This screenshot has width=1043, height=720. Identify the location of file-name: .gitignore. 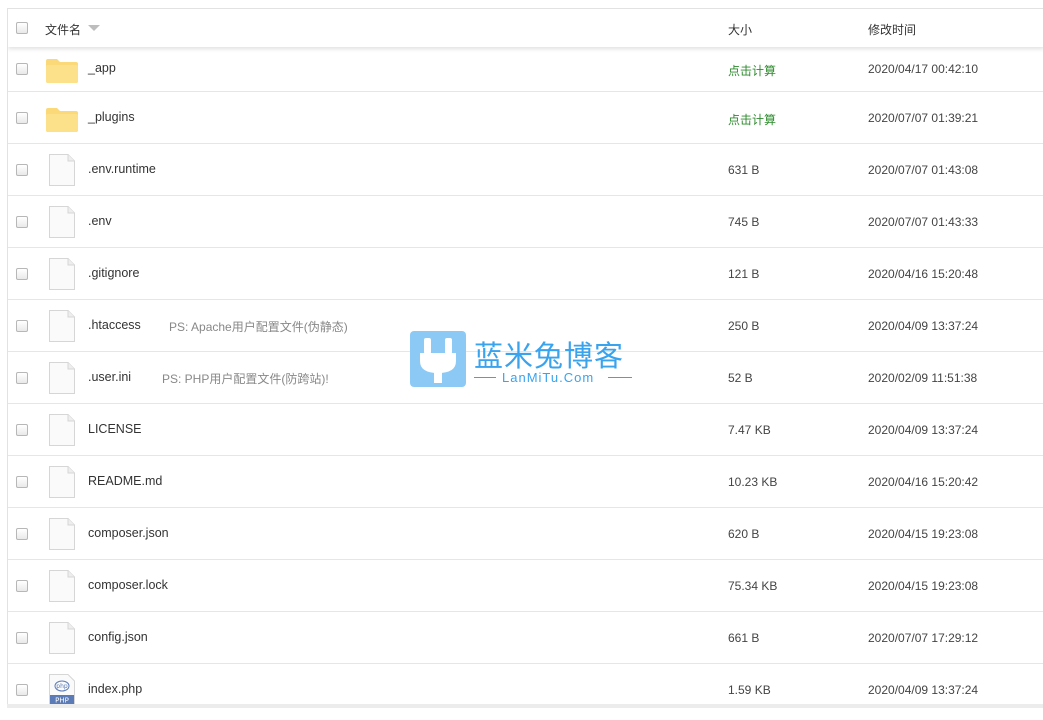
(113, 273).